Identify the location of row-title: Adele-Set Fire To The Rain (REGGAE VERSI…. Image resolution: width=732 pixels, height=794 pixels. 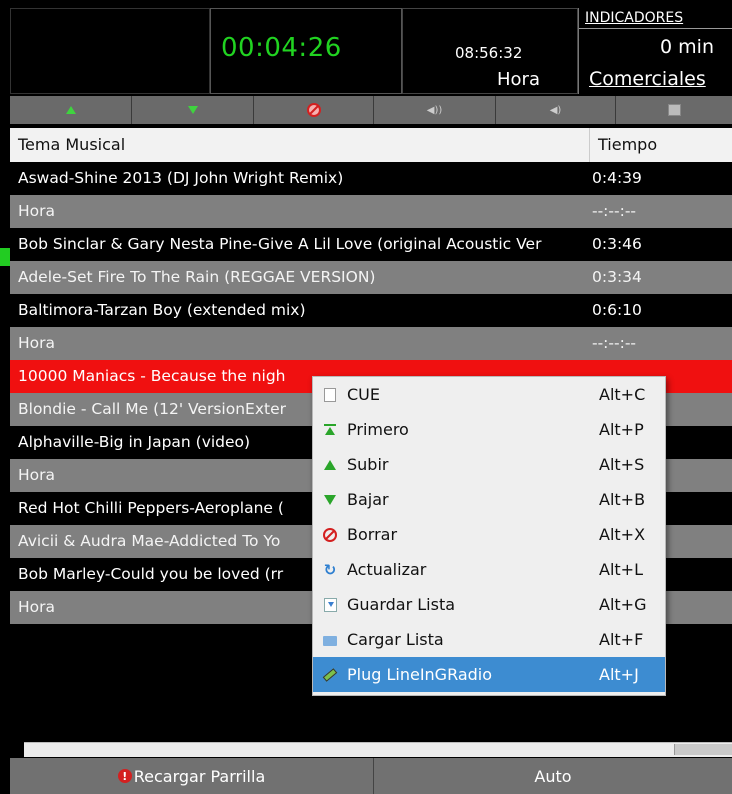
(197, 277).